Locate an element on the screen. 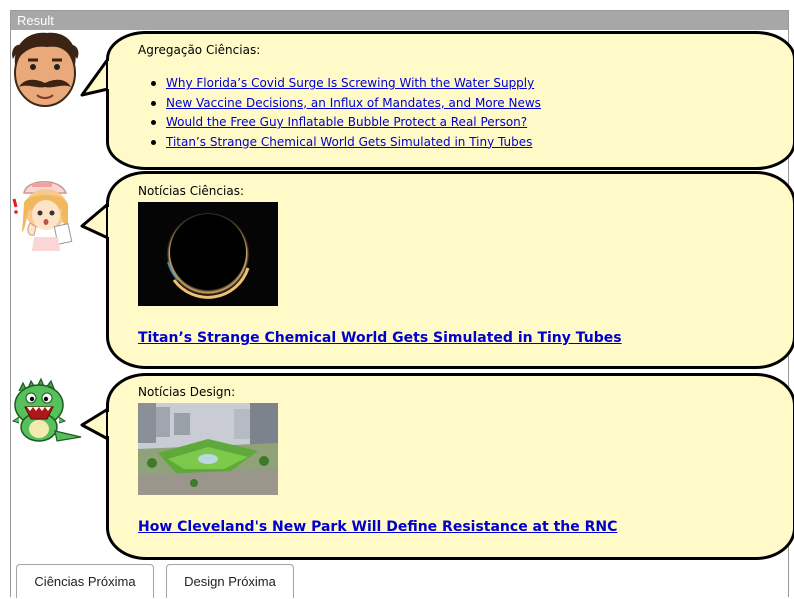 This screenshot has width=794, height=599. design-news-title: Notícias Design: is located at coordinates (187, 392).